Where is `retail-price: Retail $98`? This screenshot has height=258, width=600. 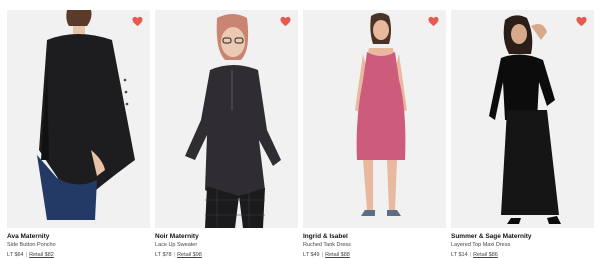
retail-price: Retail $98 is located at coordinates (189, 255).